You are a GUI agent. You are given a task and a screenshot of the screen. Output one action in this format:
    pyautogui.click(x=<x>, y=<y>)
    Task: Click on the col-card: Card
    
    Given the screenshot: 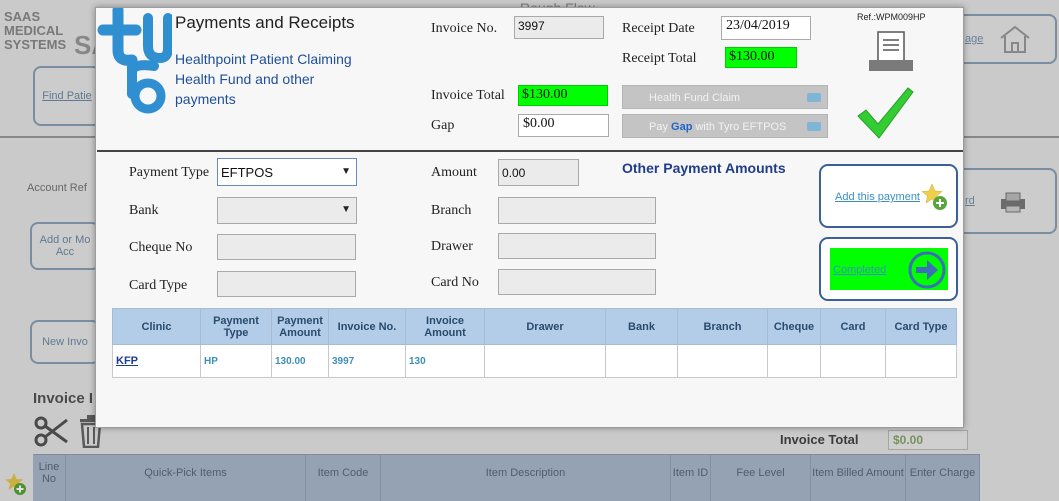 What is the action you would take?
    pyautogui.click(x=853, y=326)
    